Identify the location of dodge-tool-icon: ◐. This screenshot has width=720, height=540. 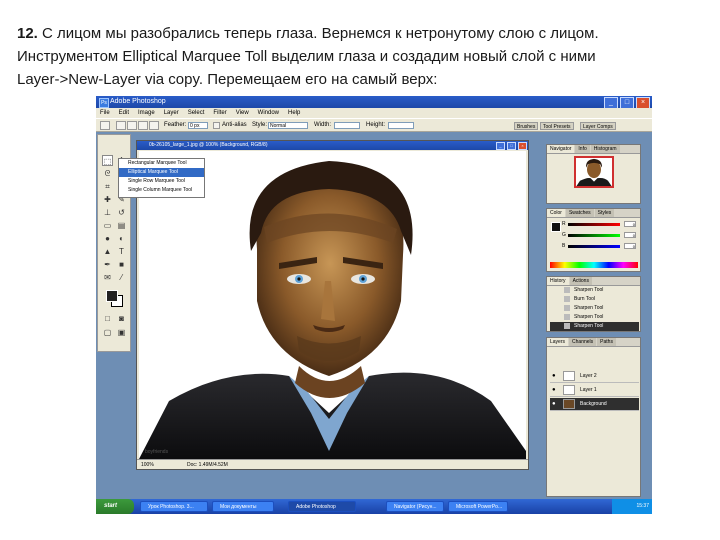
(121, 238).